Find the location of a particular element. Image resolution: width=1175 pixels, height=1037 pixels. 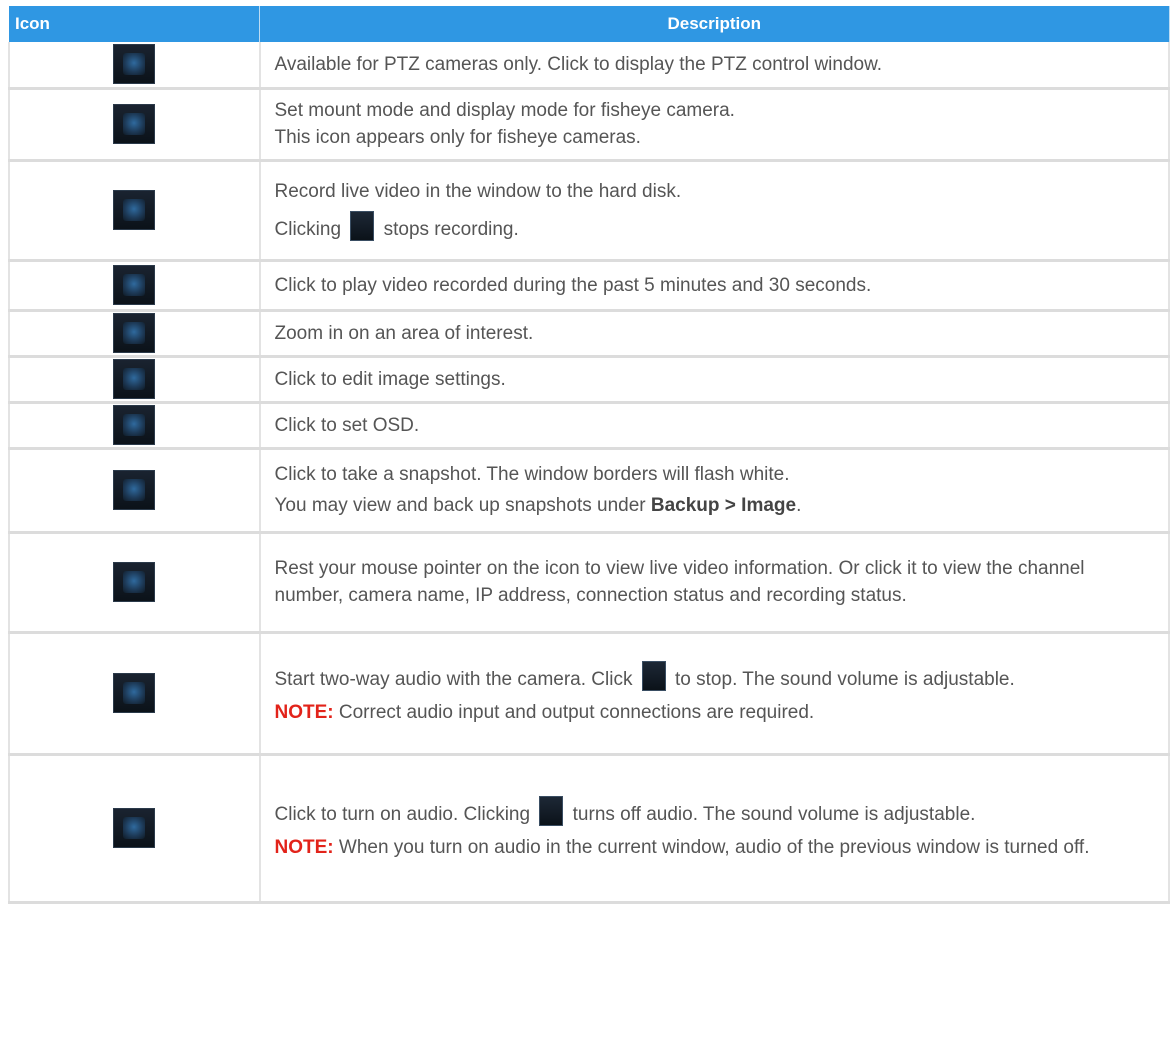

record-icon is located at coordinates (134, 210).